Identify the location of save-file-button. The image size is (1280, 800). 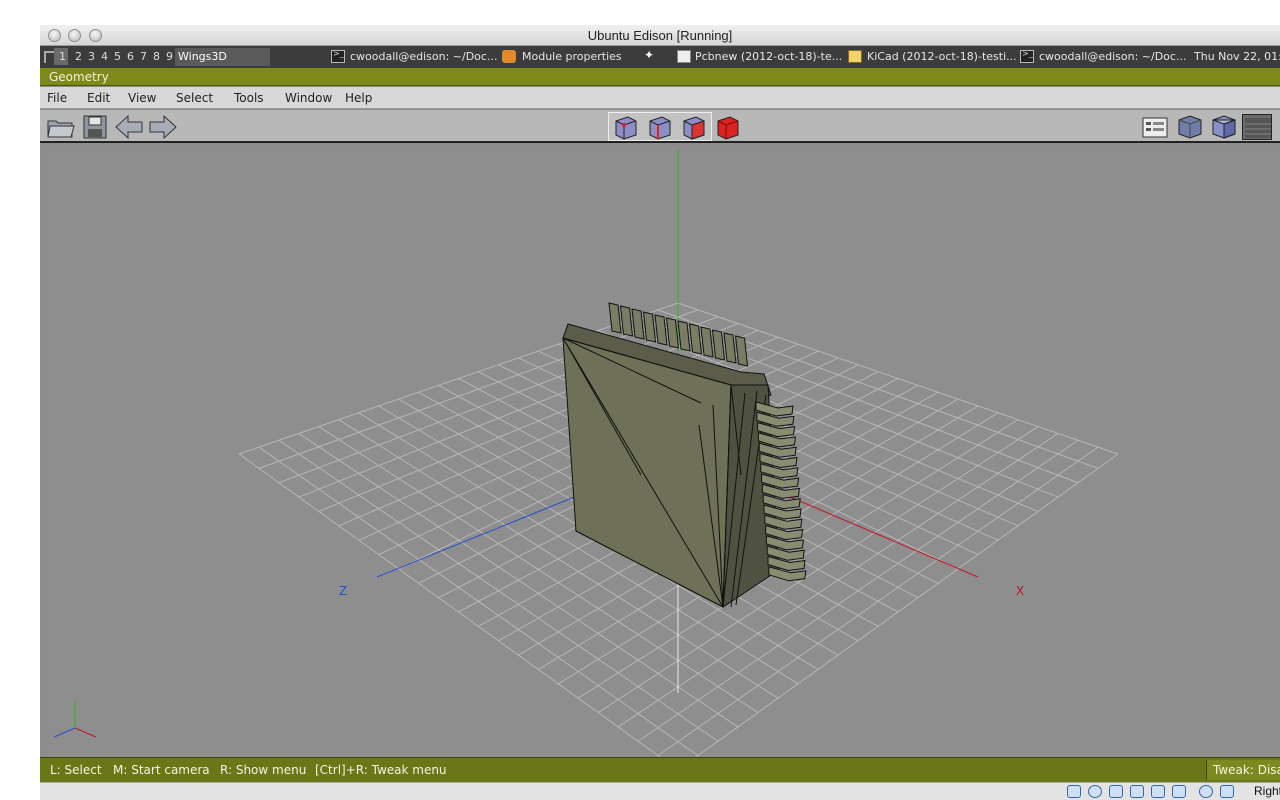
(95, 127).